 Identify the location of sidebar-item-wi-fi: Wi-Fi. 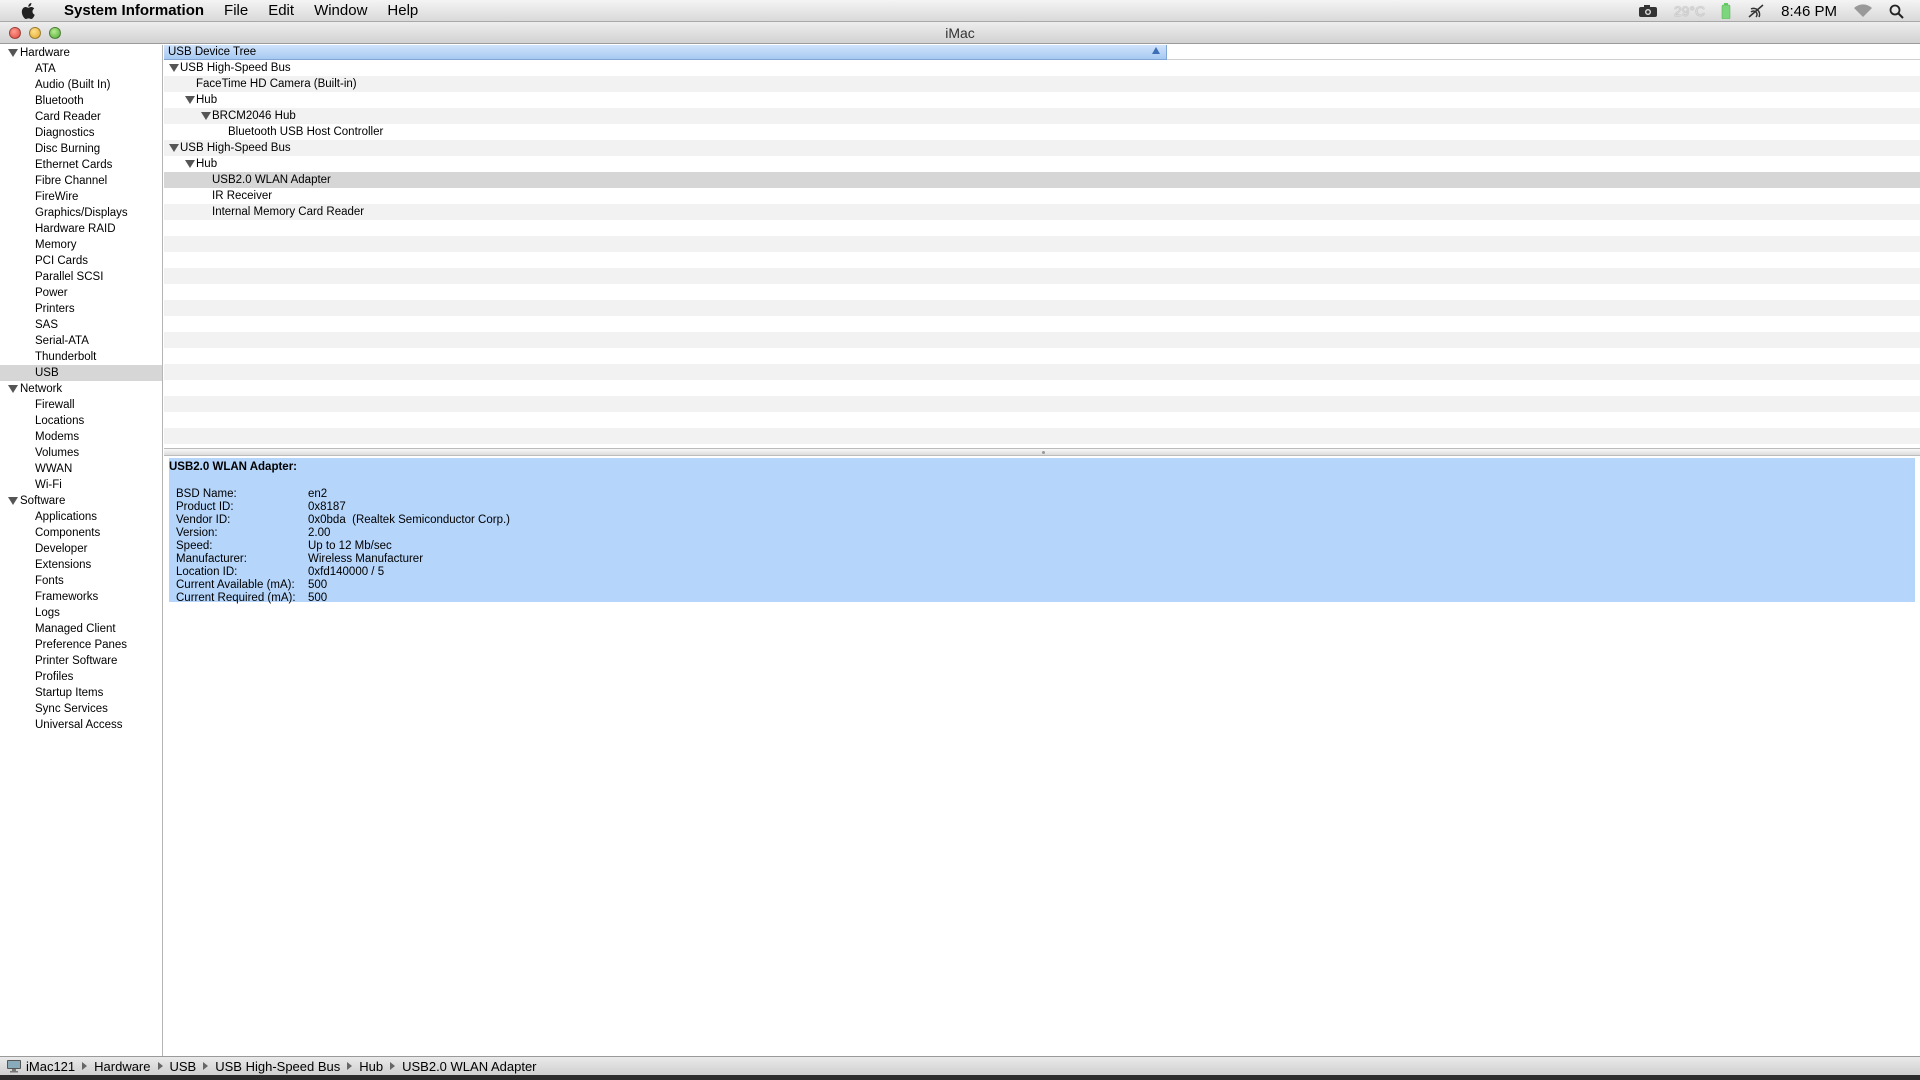
(81, 485).